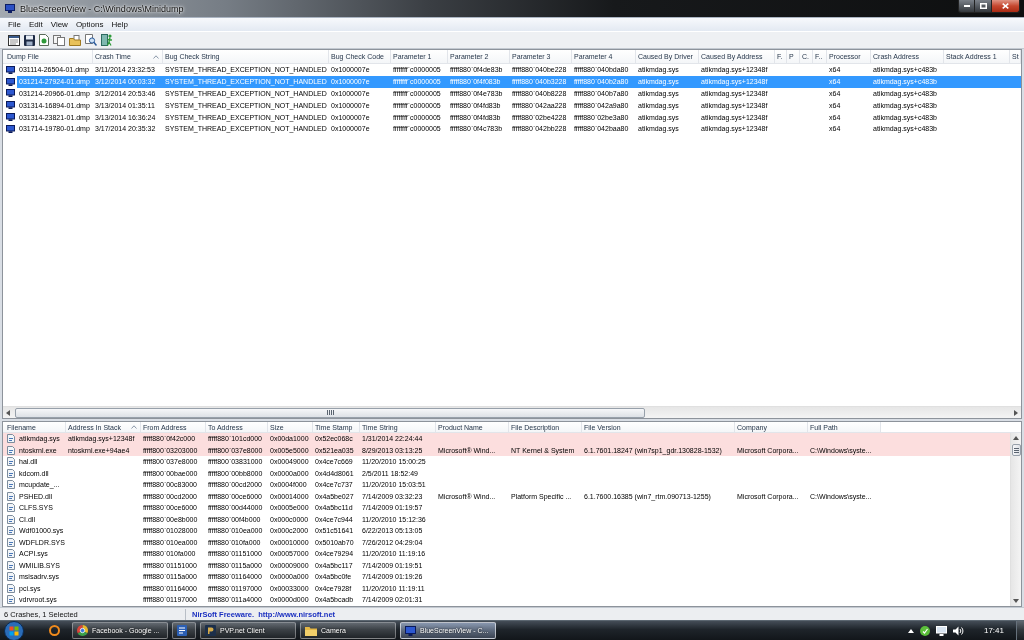 The height and width of the screenshot is (640, 1024). I want to click on minimize-button, so click(966, 6).